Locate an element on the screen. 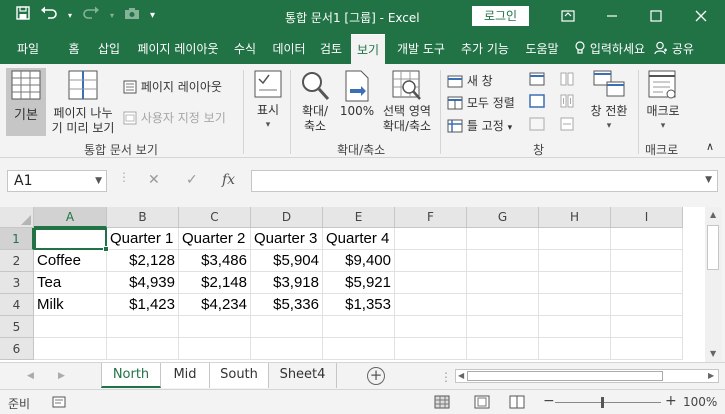 Image resolution: width=725 pixels, height=414 pixels. zoom-100-button: 100% is located at coordinates (357, 94).